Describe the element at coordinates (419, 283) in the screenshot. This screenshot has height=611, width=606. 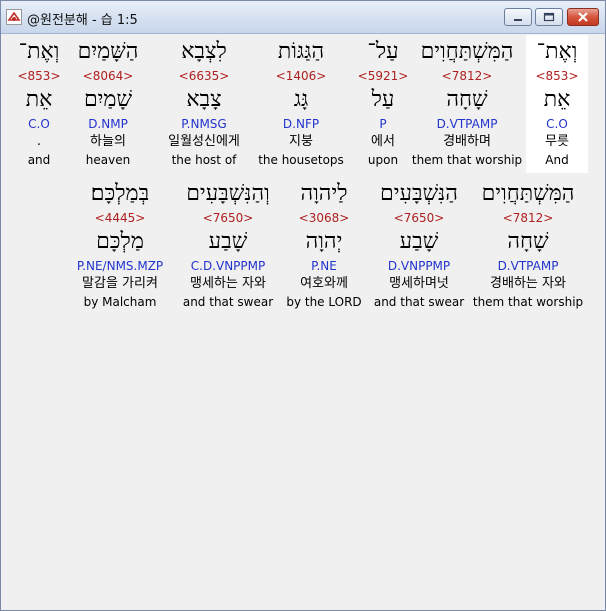
I see `korean-gloss: 맹세하며넛` at that location.